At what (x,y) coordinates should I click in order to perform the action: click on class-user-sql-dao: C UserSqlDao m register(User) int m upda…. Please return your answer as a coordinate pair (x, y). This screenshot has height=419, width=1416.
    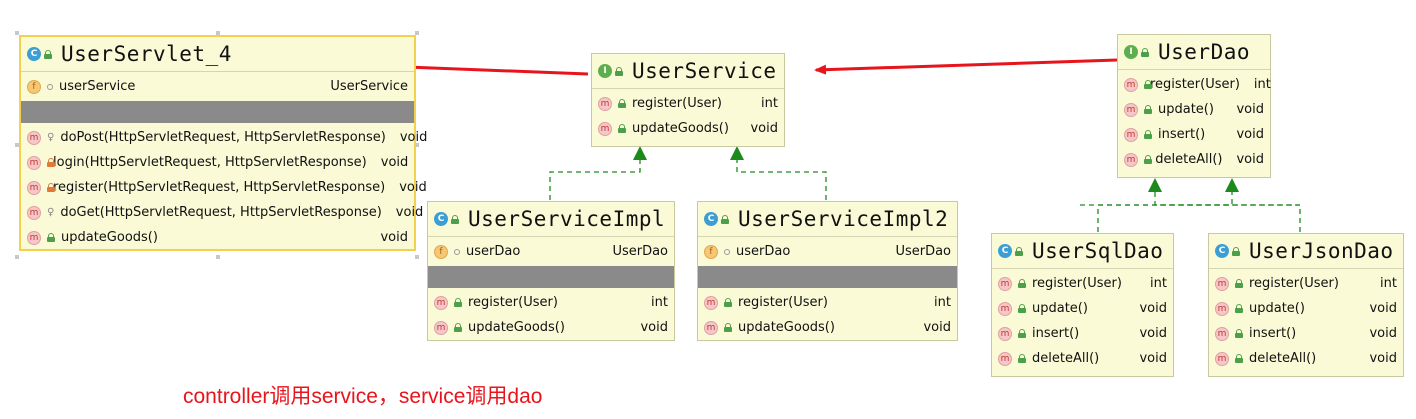
    Looking at the image, I should click on (1082, 305).